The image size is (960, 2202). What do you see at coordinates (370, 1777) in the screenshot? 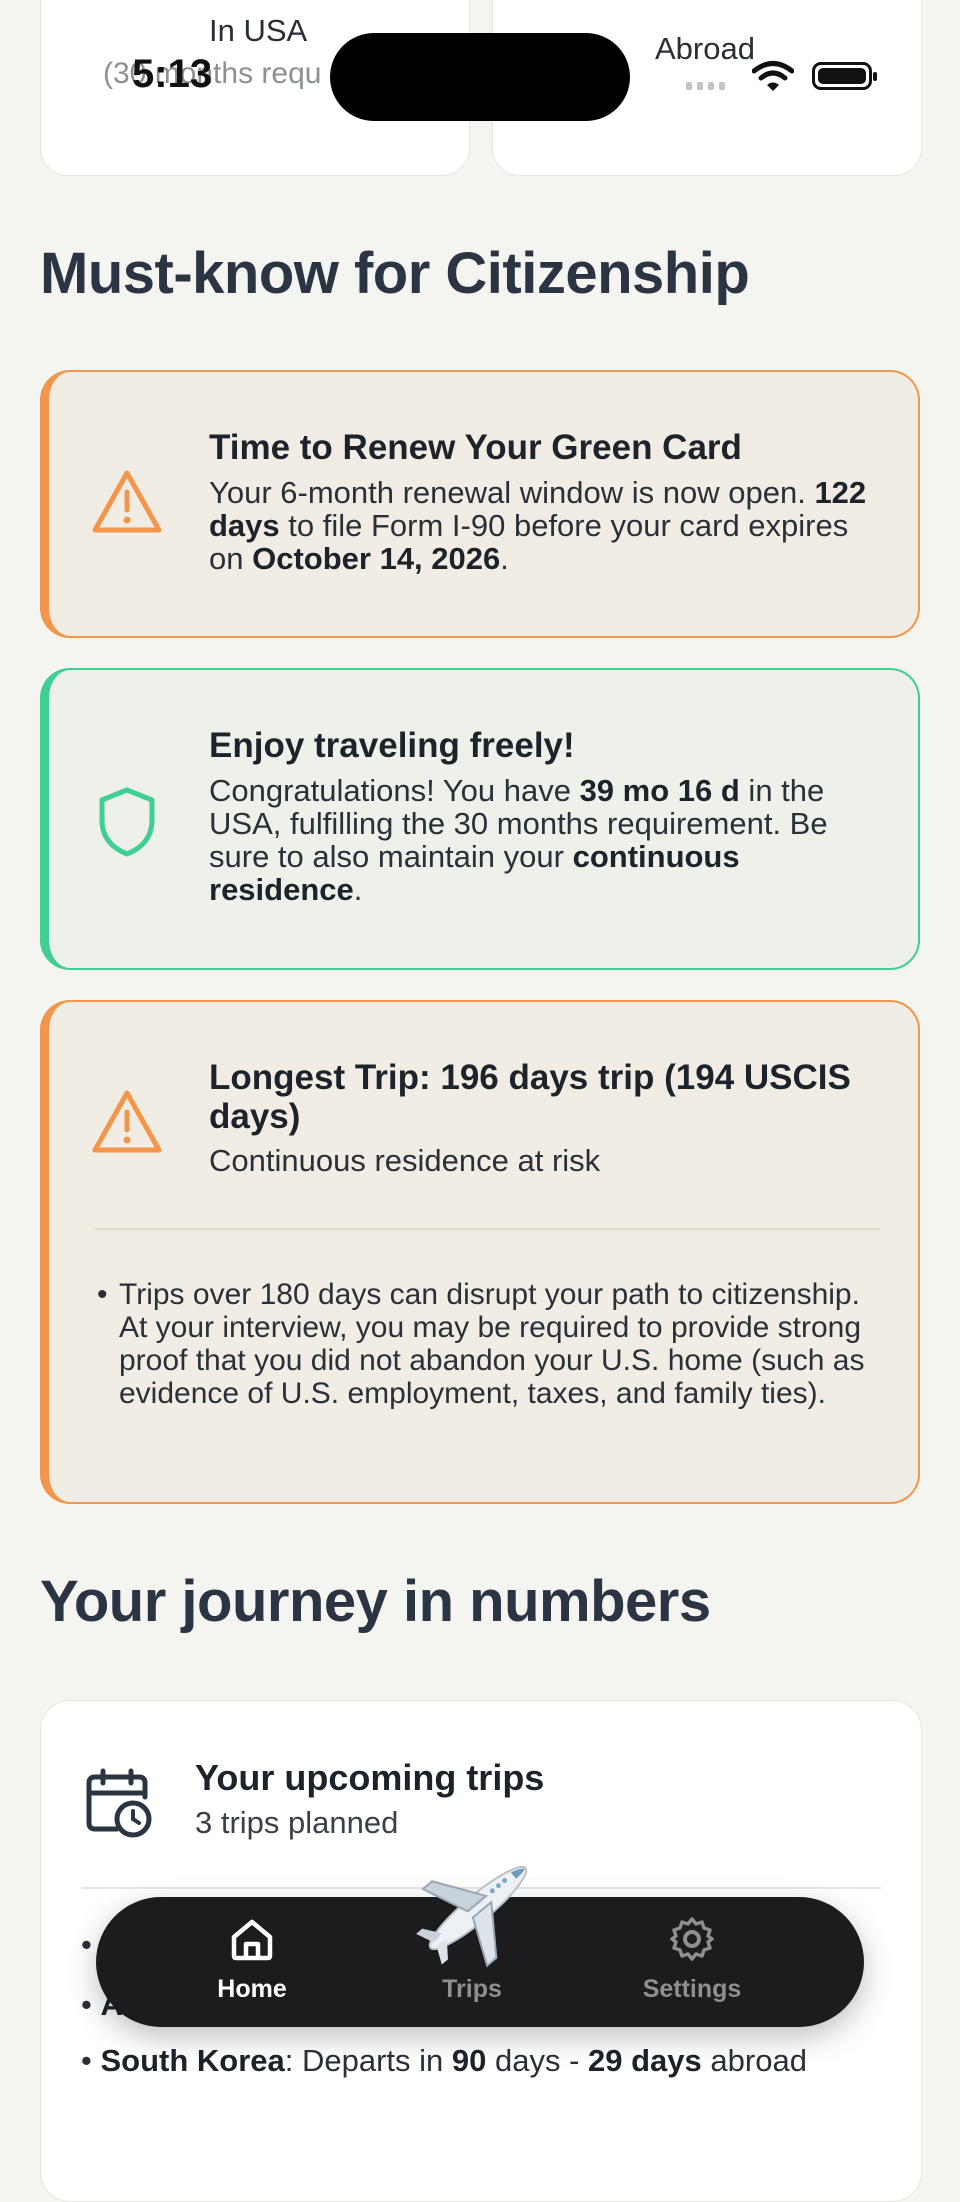
I see `upcoming-trips-title: Your upcoming trips` at bounding box center [370, 1777].